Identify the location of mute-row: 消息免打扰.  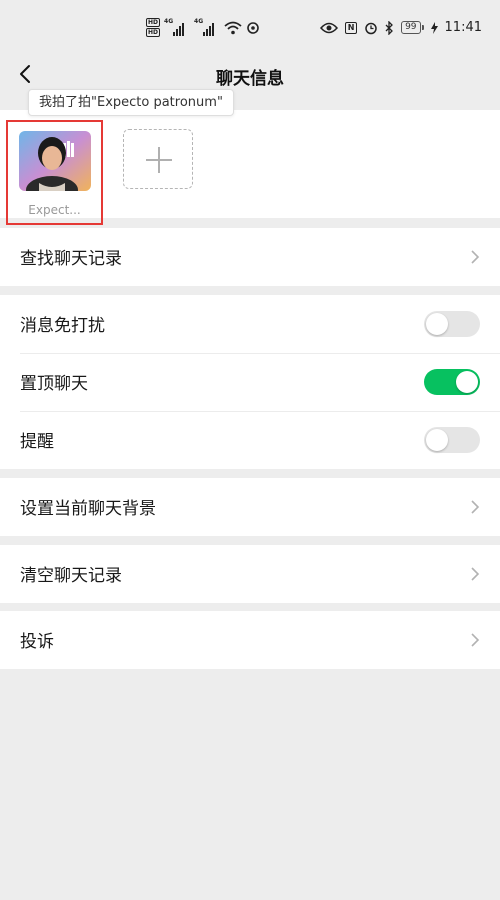
(250, 324).